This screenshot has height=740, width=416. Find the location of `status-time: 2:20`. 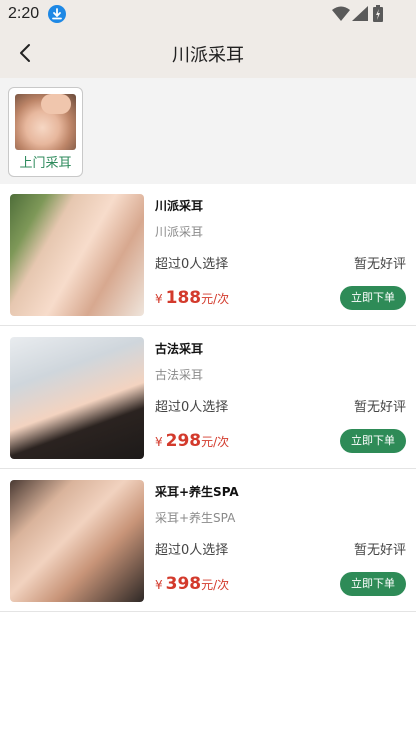

status-time: 2:20 is located at coordinates (24, 13).